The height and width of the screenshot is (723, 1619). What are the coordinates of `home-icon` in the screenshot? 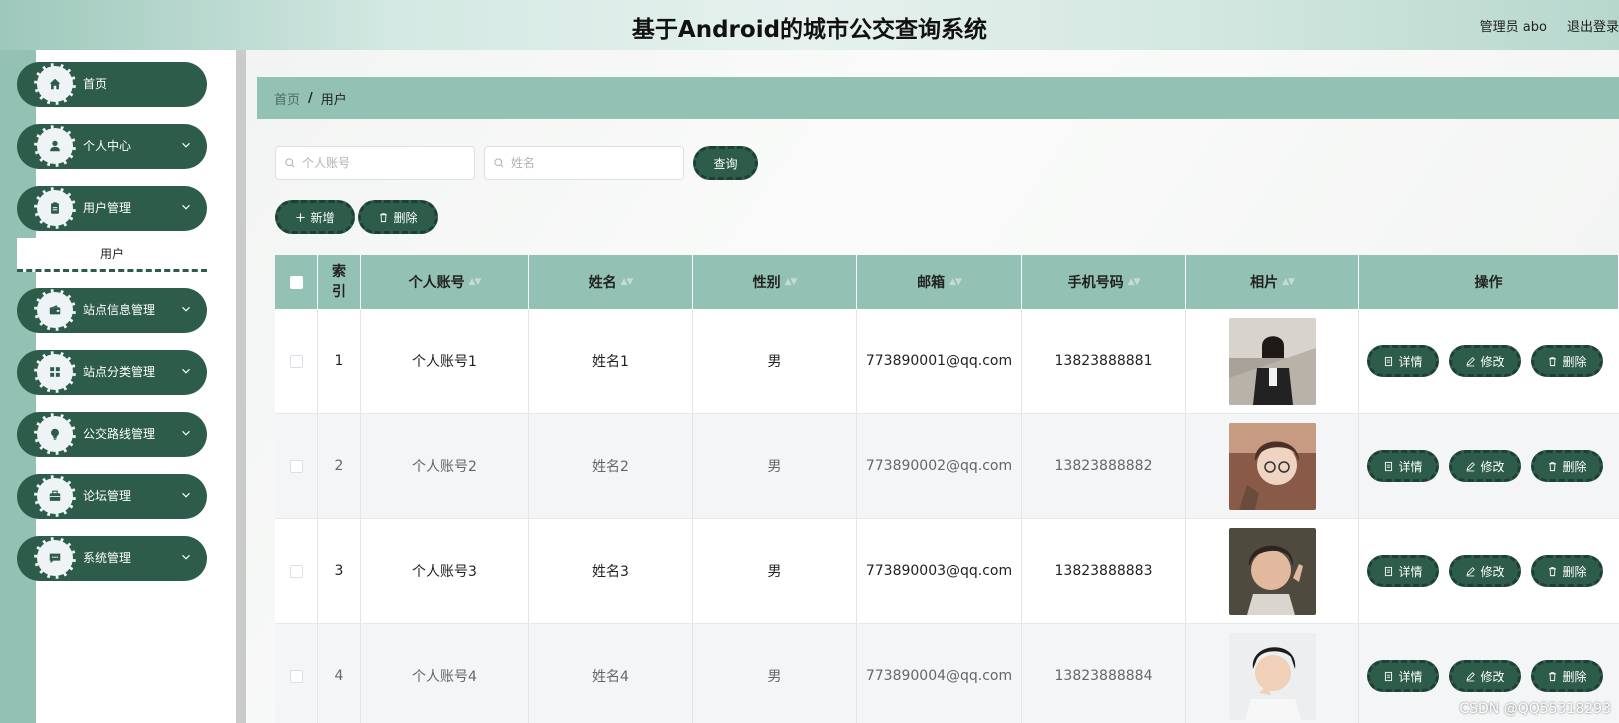 It's located at (55, 84).